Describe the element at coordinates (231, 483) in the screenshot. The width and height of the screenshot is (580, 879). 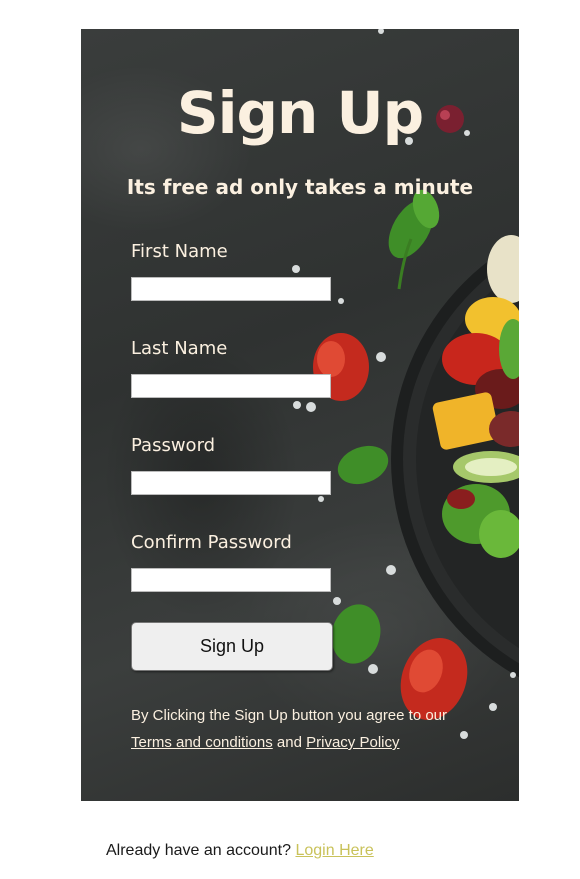
I see `password-input` at that location.